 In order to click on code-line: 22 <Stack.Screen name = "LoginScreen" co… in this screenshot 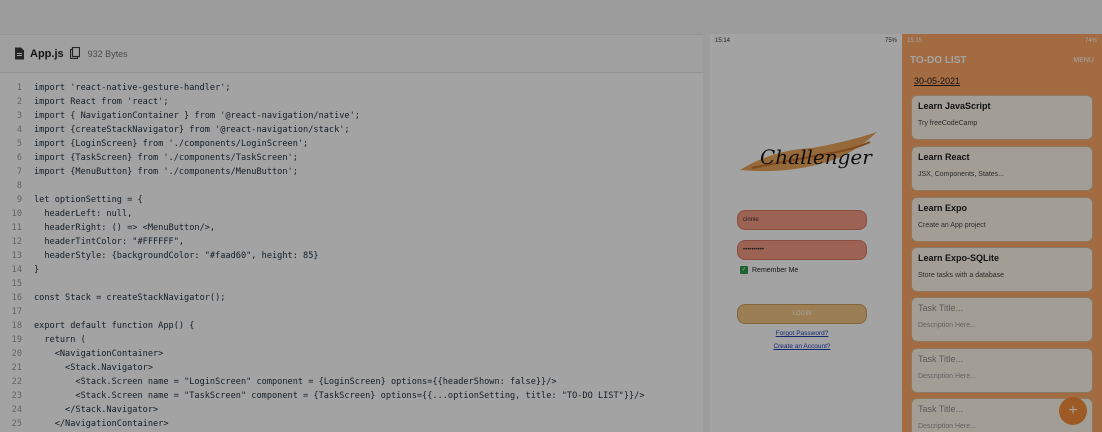, I will do `click(351, 382)`.